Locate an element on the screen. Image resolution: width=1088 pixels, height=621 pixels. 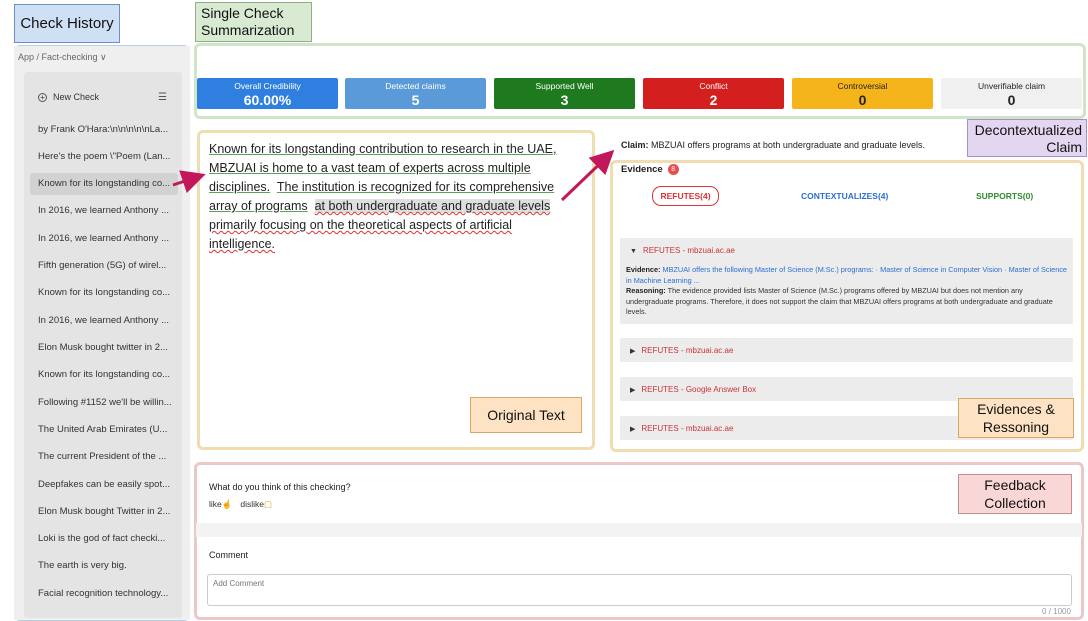
evidence-item-header: ▶ REFUTES - Google Answer Box is located at coordinates (693, 389).